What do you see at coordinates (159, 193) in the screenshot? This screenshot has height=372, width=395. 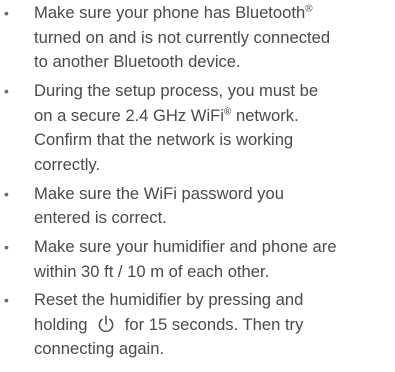 I see `tip-line: Make sure the WiFi password you` at bounding box center [159, 193].